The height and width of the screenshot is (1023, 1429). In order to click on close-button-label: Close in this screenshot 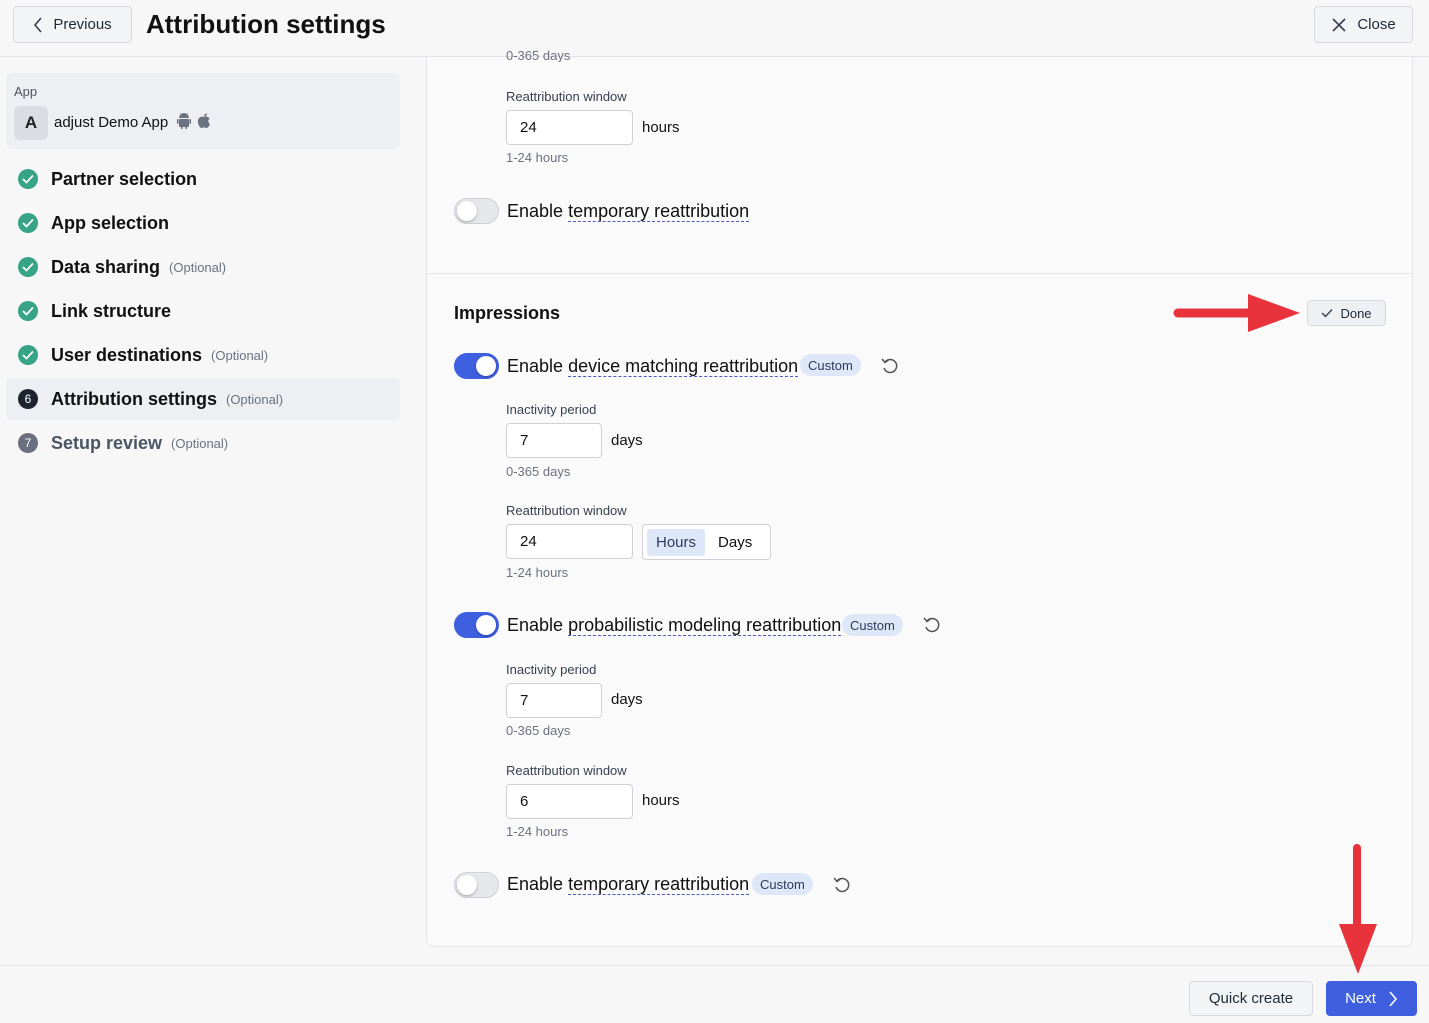, I will do `click(1376, 24)`.